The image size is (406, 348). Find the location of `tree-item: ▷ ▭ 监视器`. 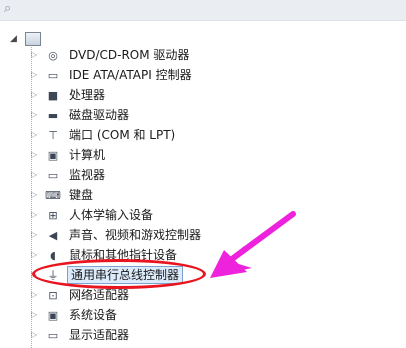

tree-item: ▷ ▭ 监视器 is located at coordinates (69, 175).